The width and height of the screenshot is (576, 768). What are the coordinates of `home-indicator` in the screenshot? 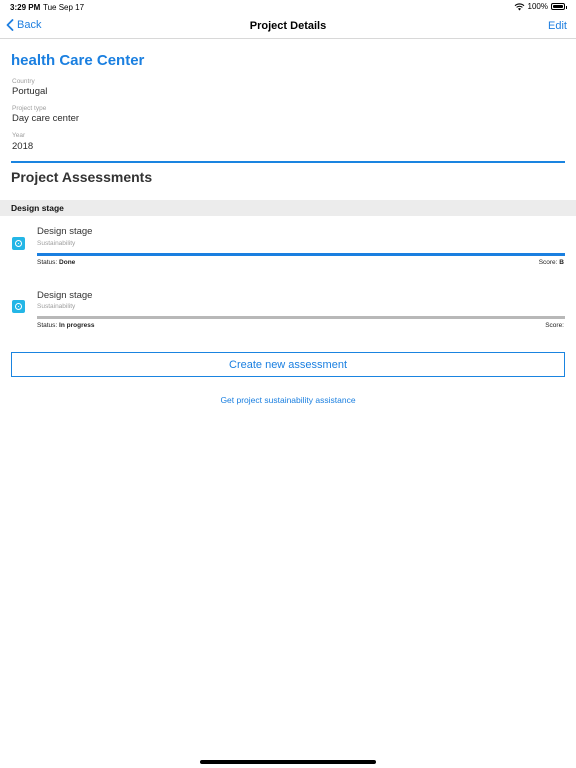 It's located at (288, 762).